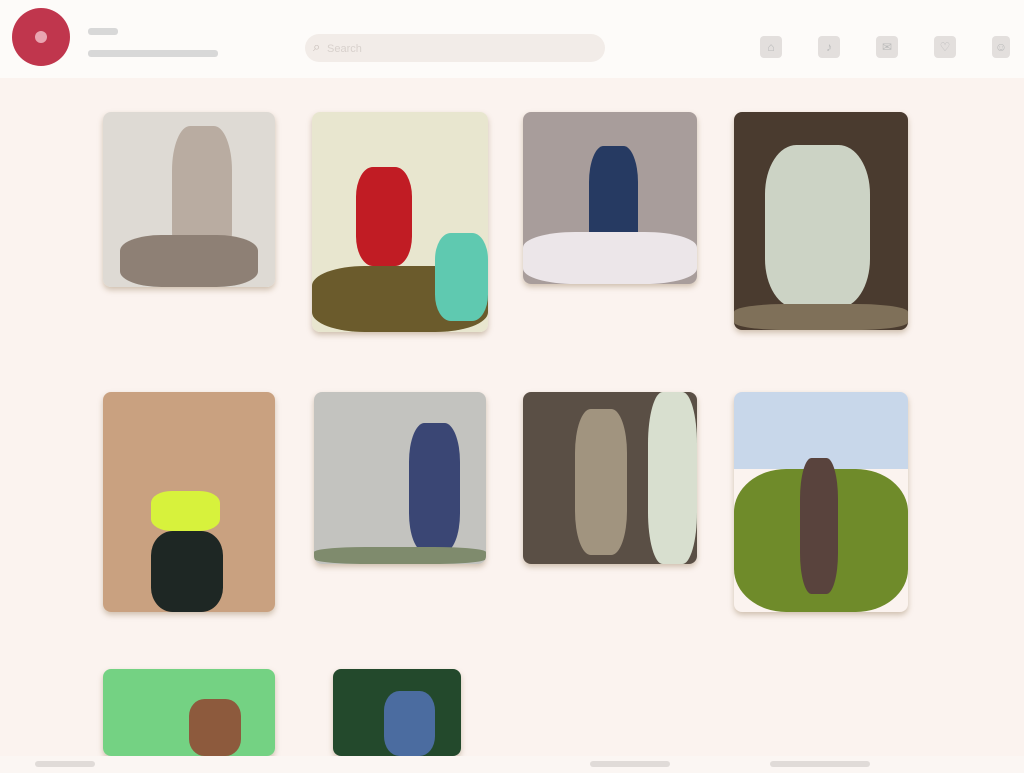 This screenshot has width=1024, height=773. Describe the element at coordinates (512, 764) in the screenshot. I see `footer-bar` at that location.